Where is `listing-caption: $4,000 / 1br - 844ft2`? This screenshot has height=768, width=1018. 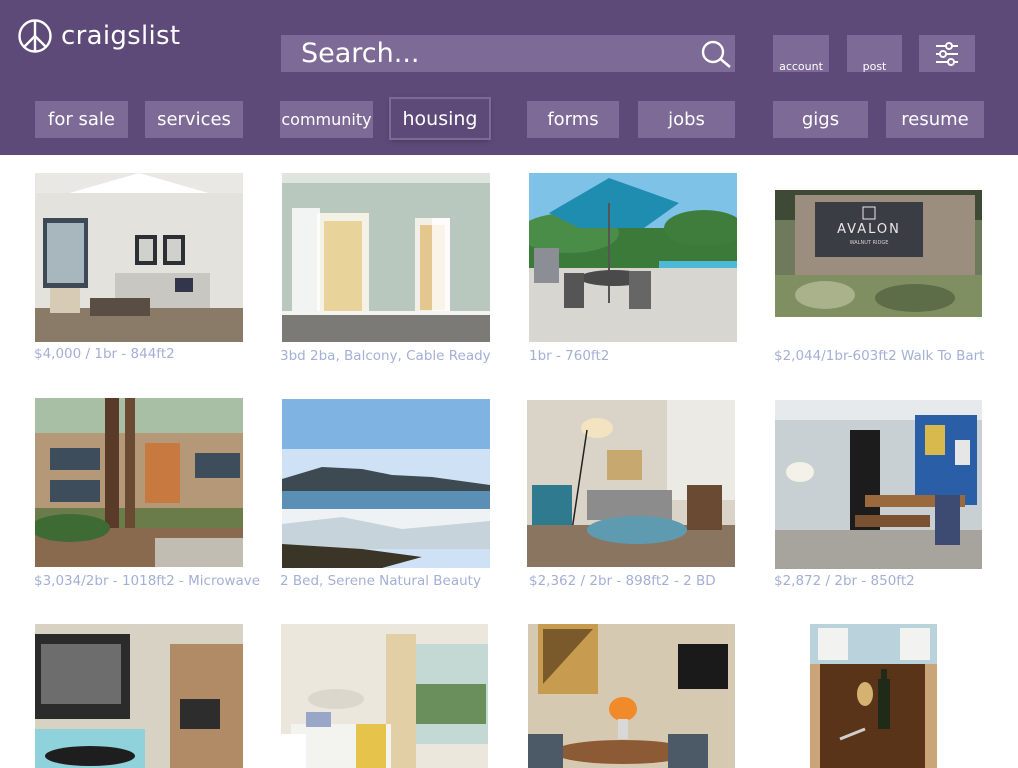
listing-caption: $4,000 / 1br - 844ft2 is located at coordinates (104, 354).